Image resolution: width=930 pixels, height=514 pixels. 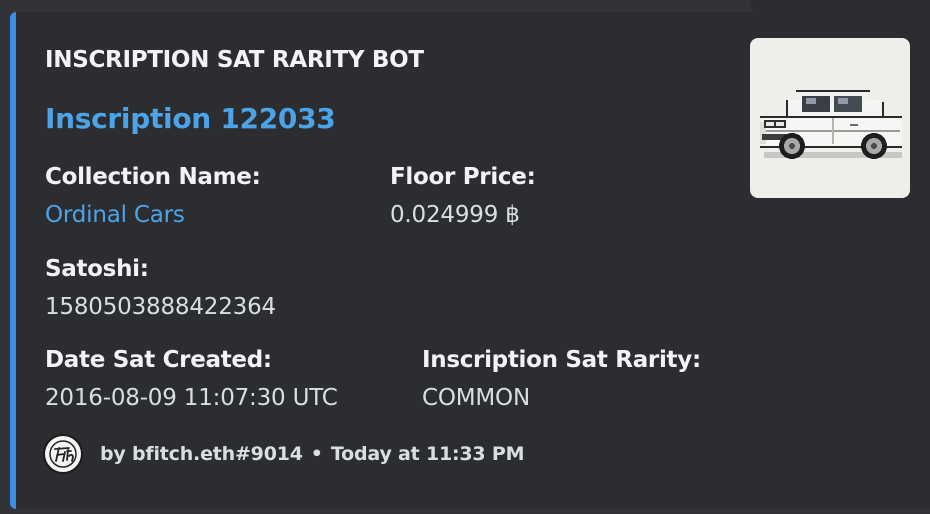 What do you see at coordinates (158, 360) in the screenshot?
I see `field-label: Date Sat Created:` at bounding box center [158, 360].